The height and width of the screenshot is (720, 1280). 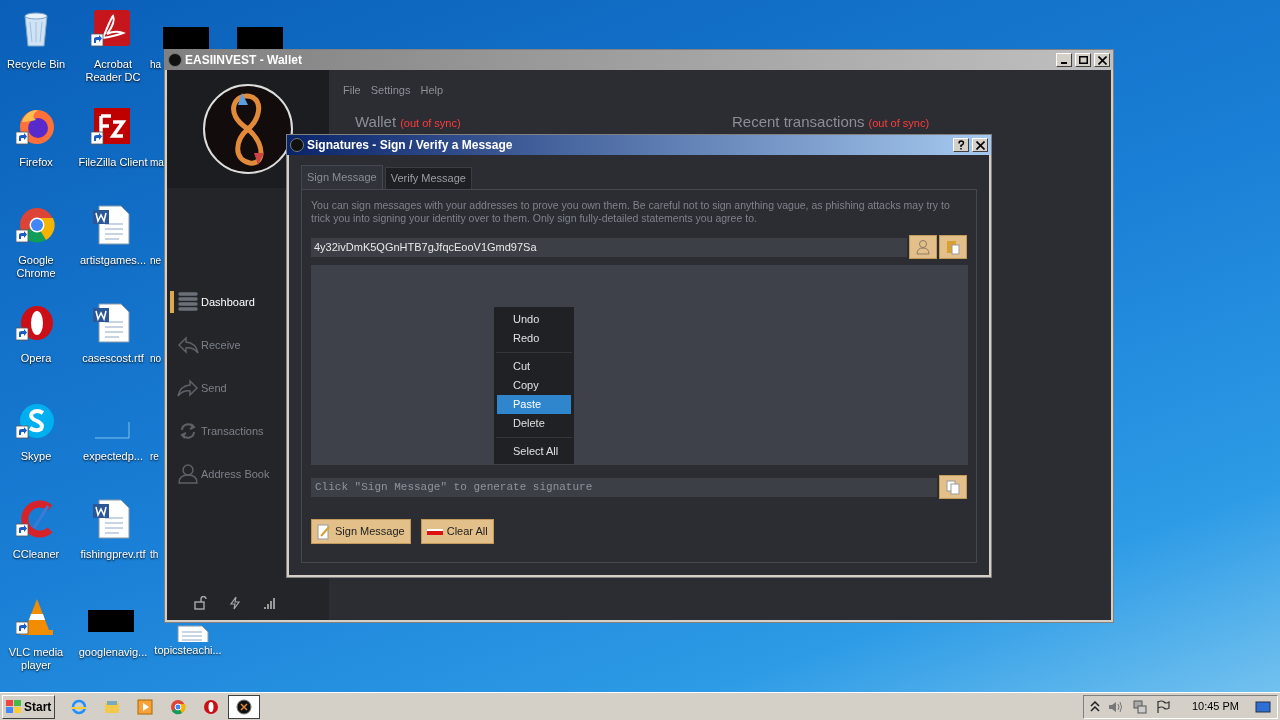 I want to click on window-title: Signatures - Sign / Verify a Message, so click(x=410, y=145).